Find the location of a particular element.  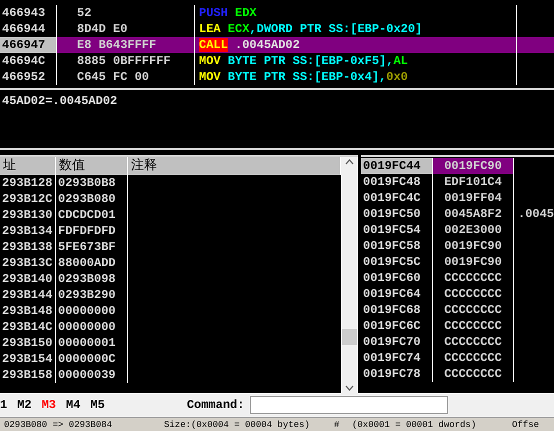

column-header: 数值 is located at coordinates (92, 166).